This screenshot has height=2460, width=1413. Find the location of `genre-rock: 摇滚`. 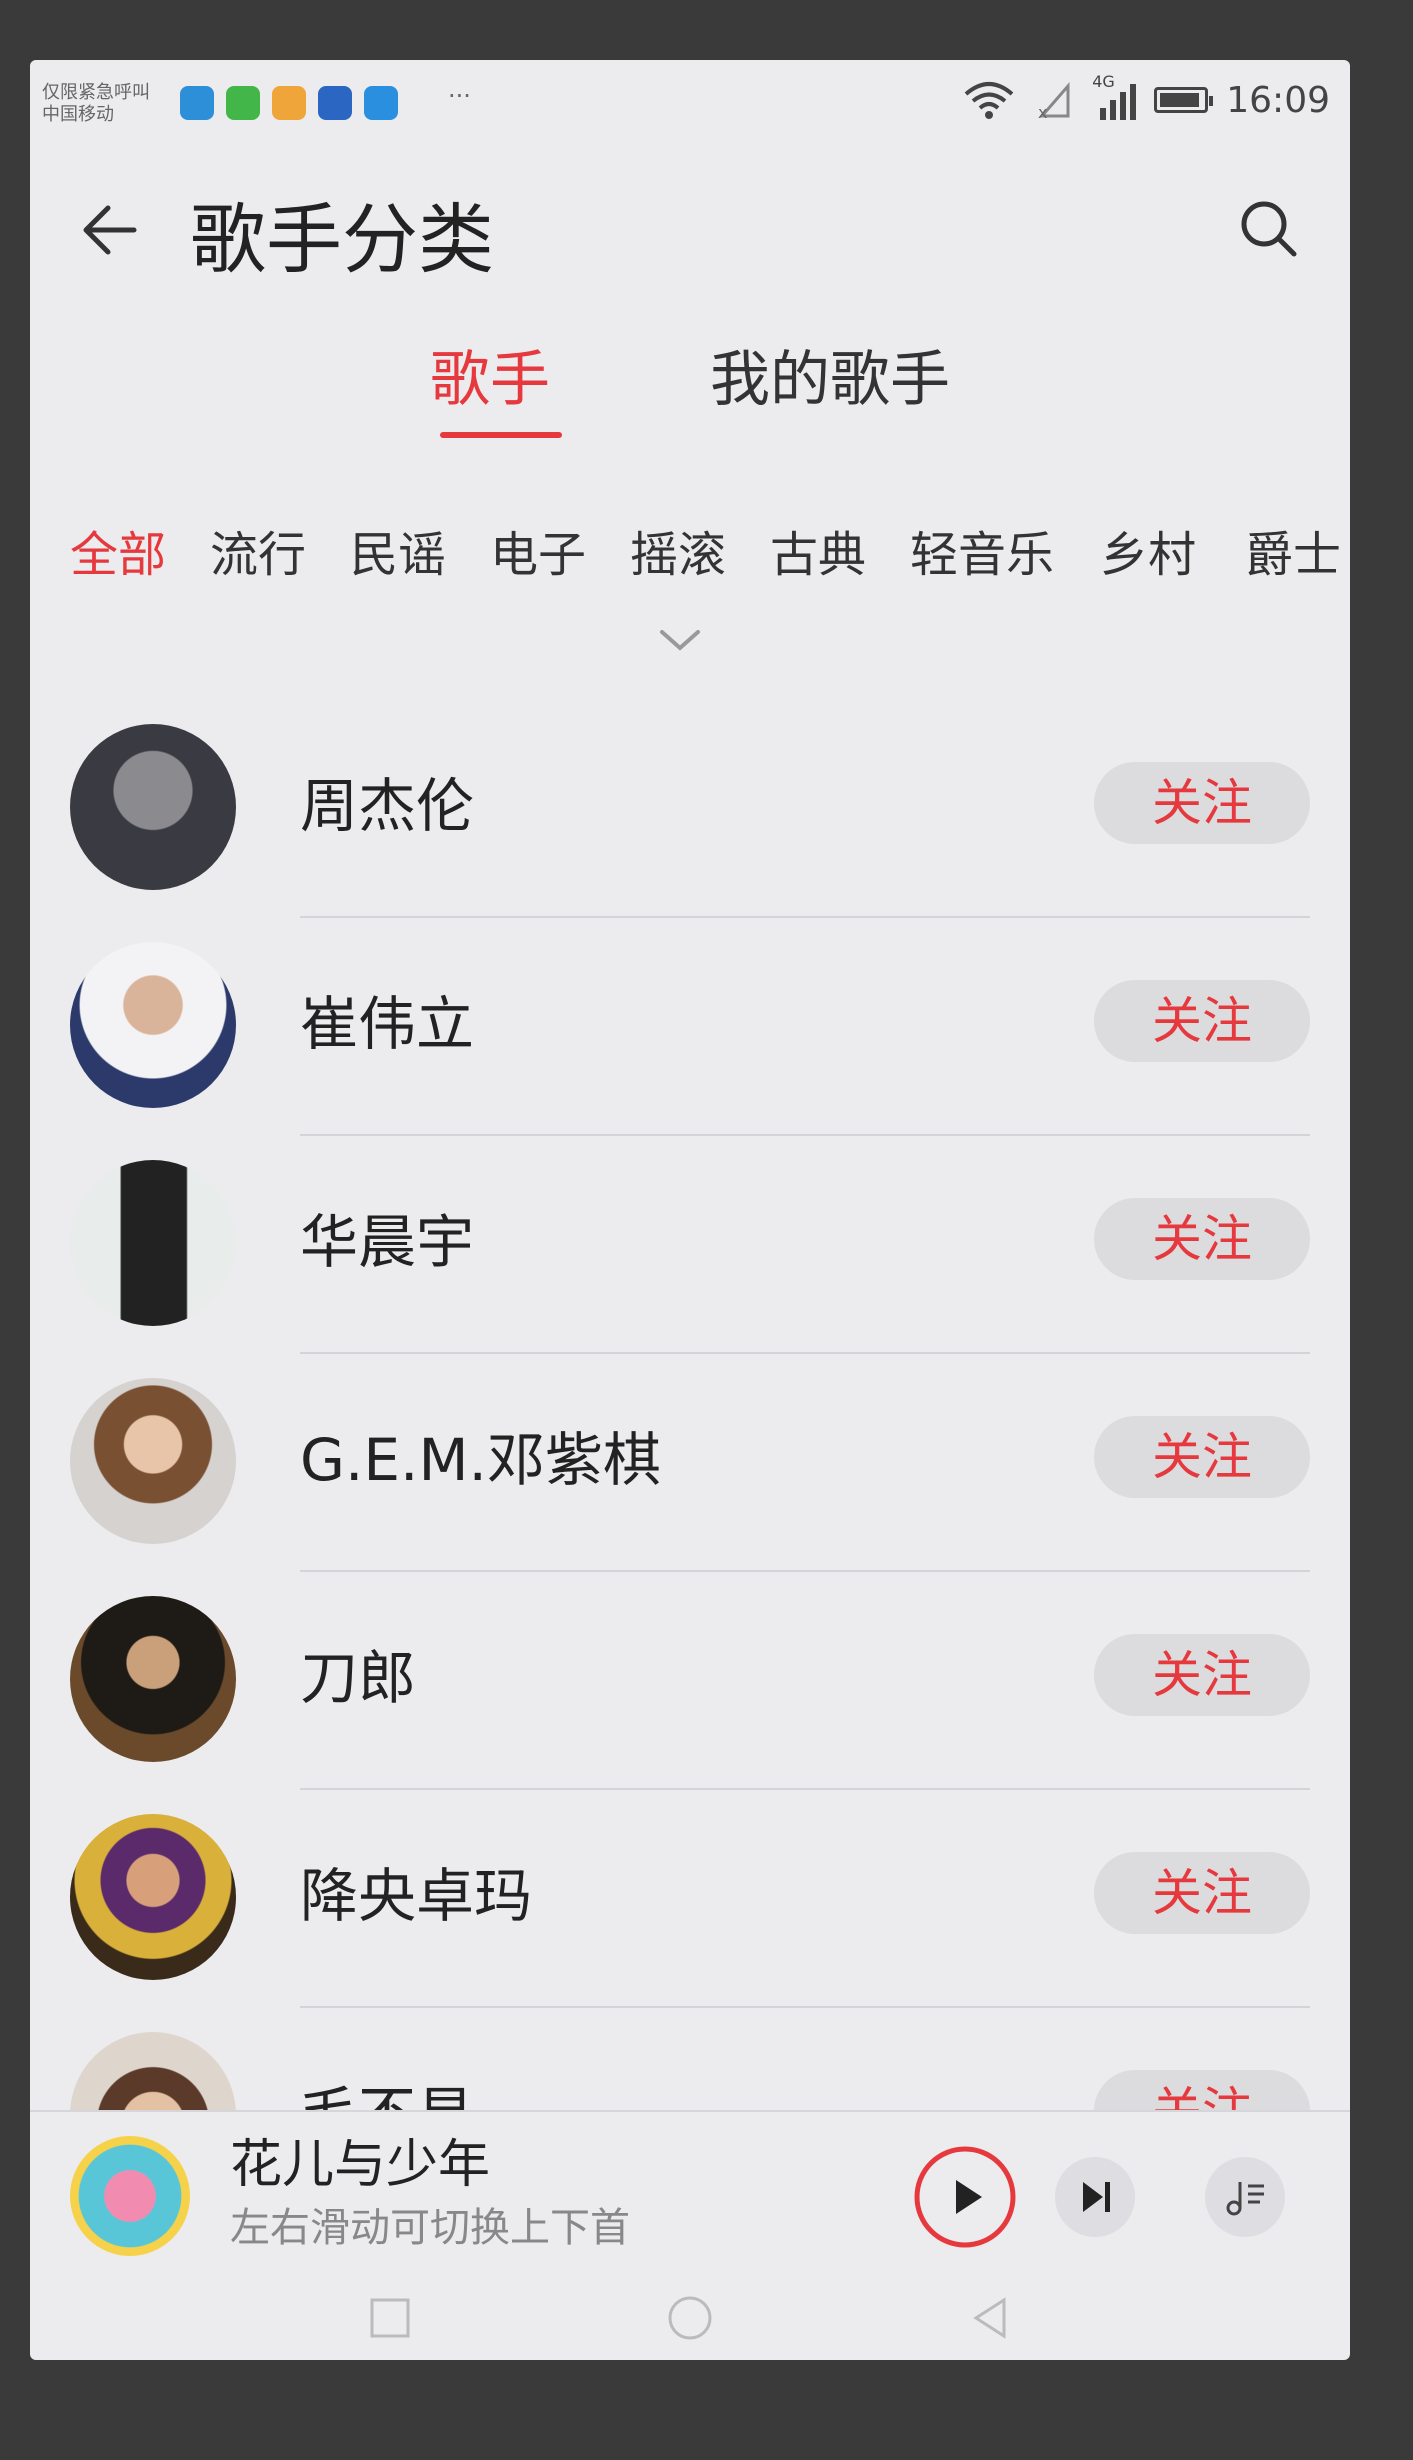

genre-rock: 摇滚 is located at coordinates (678, 555).